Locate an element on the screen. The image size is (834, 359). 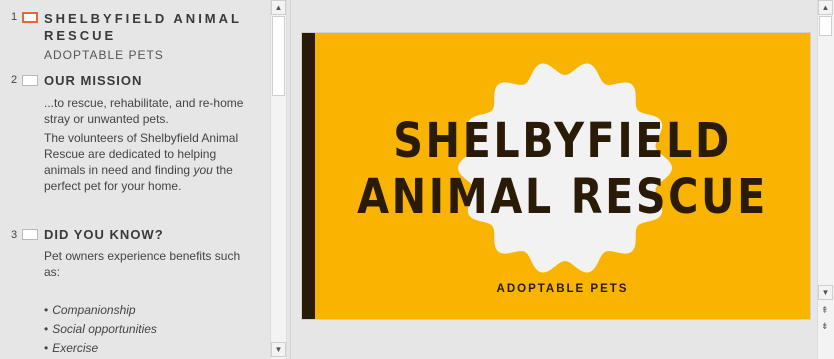
bullet-item: • Social opportunities is located at coordinates (100, 329).